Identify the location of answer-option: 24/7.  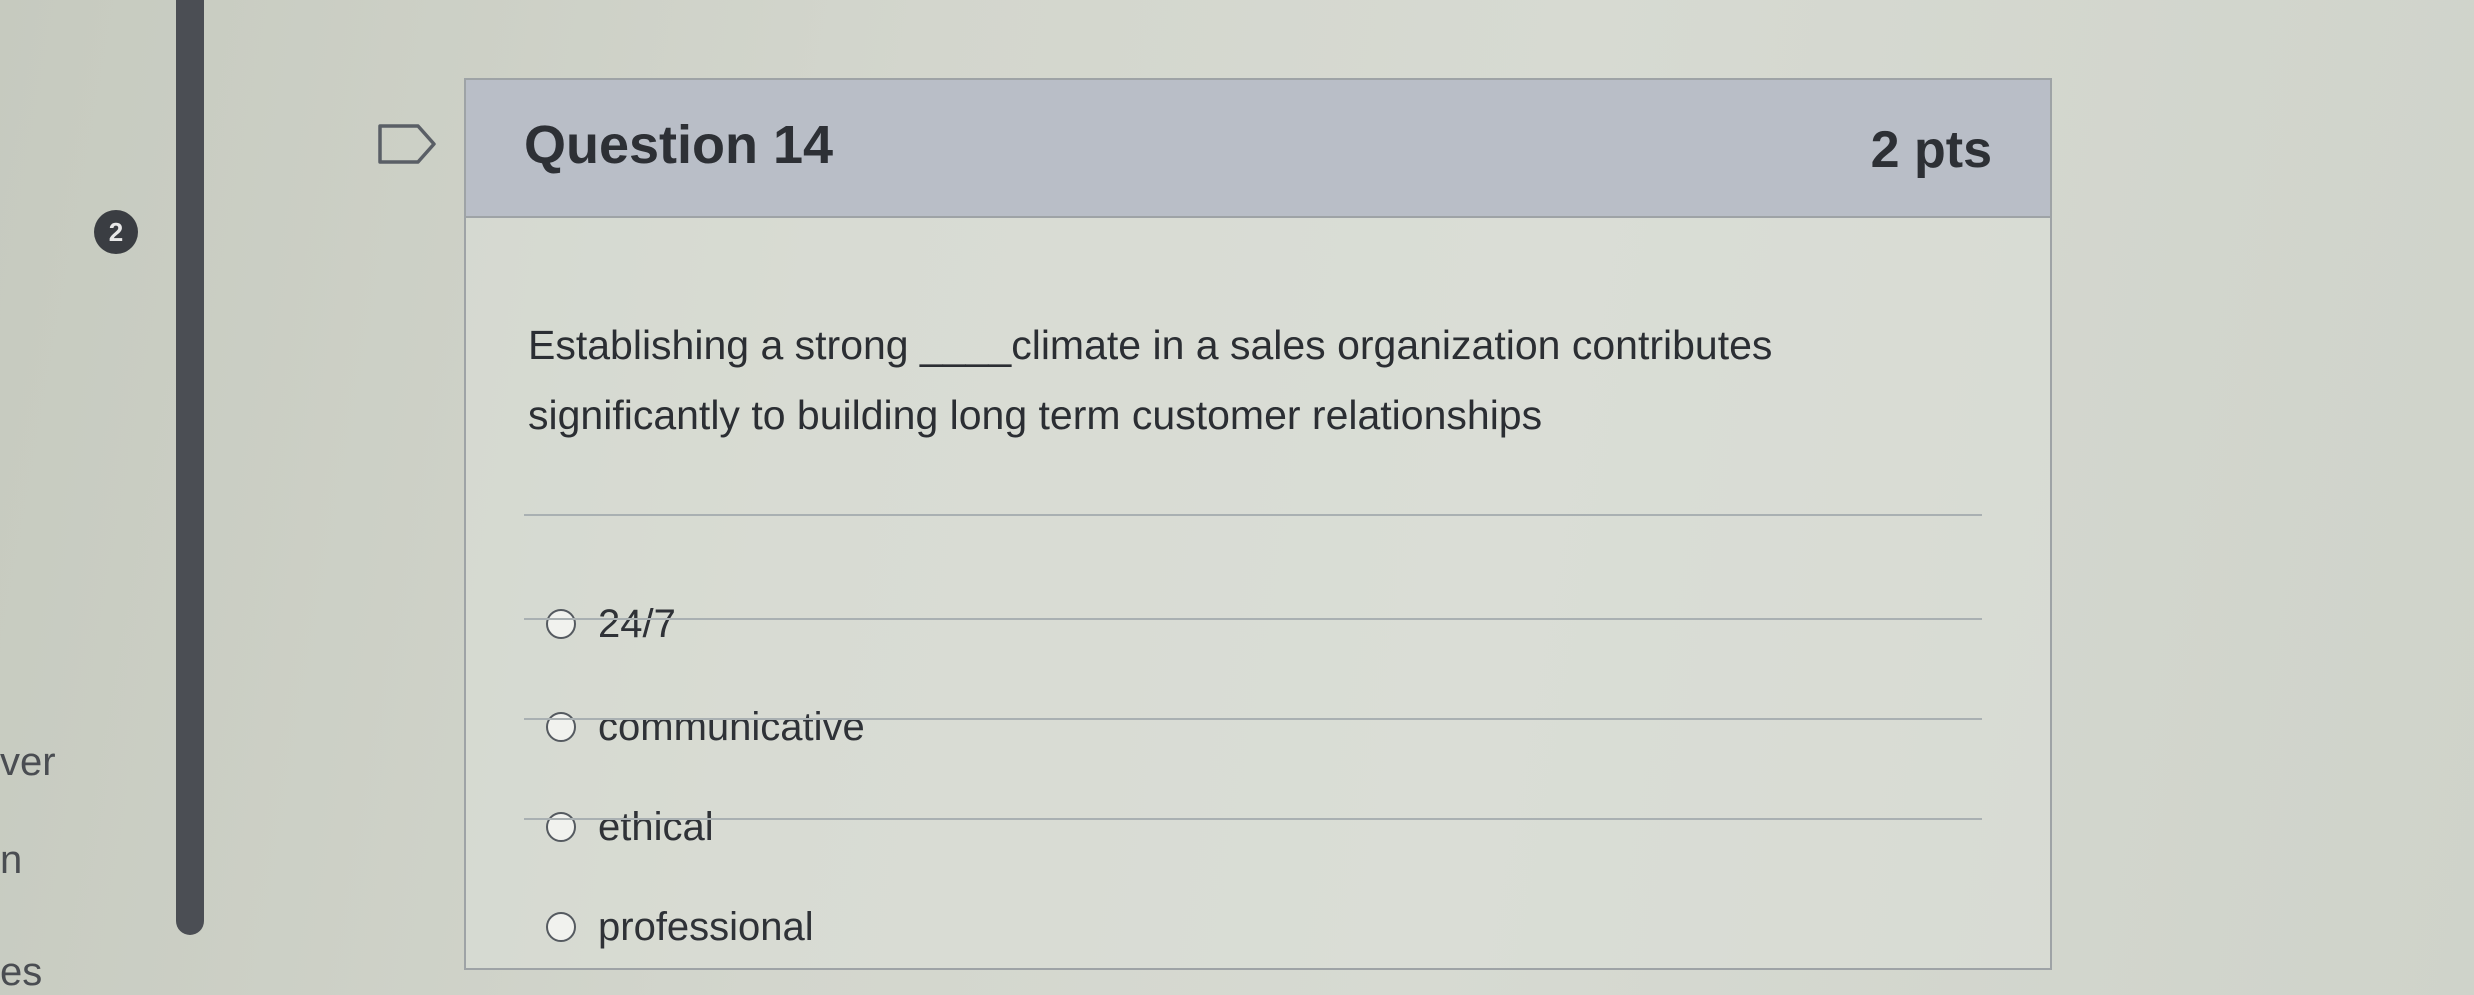
(611, 624).